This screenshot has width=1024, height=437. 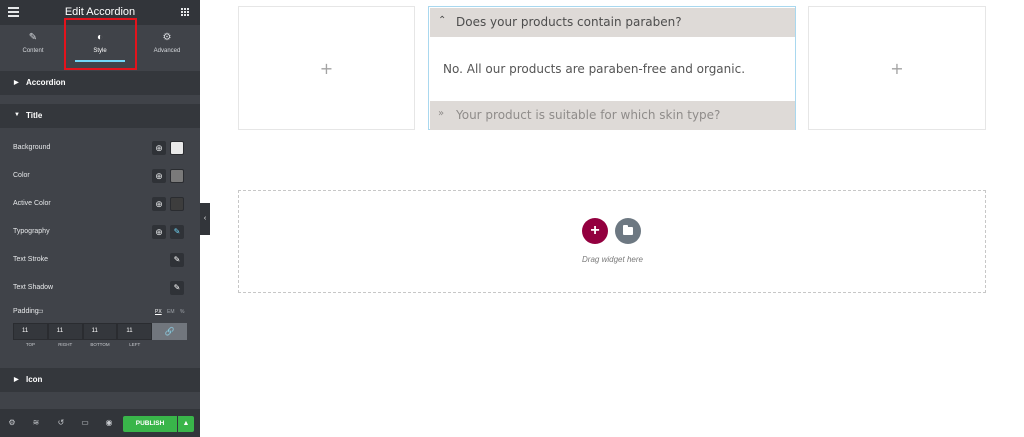 I want to click on navigator-layers-icon: ≋, so click(x=36, y=422).